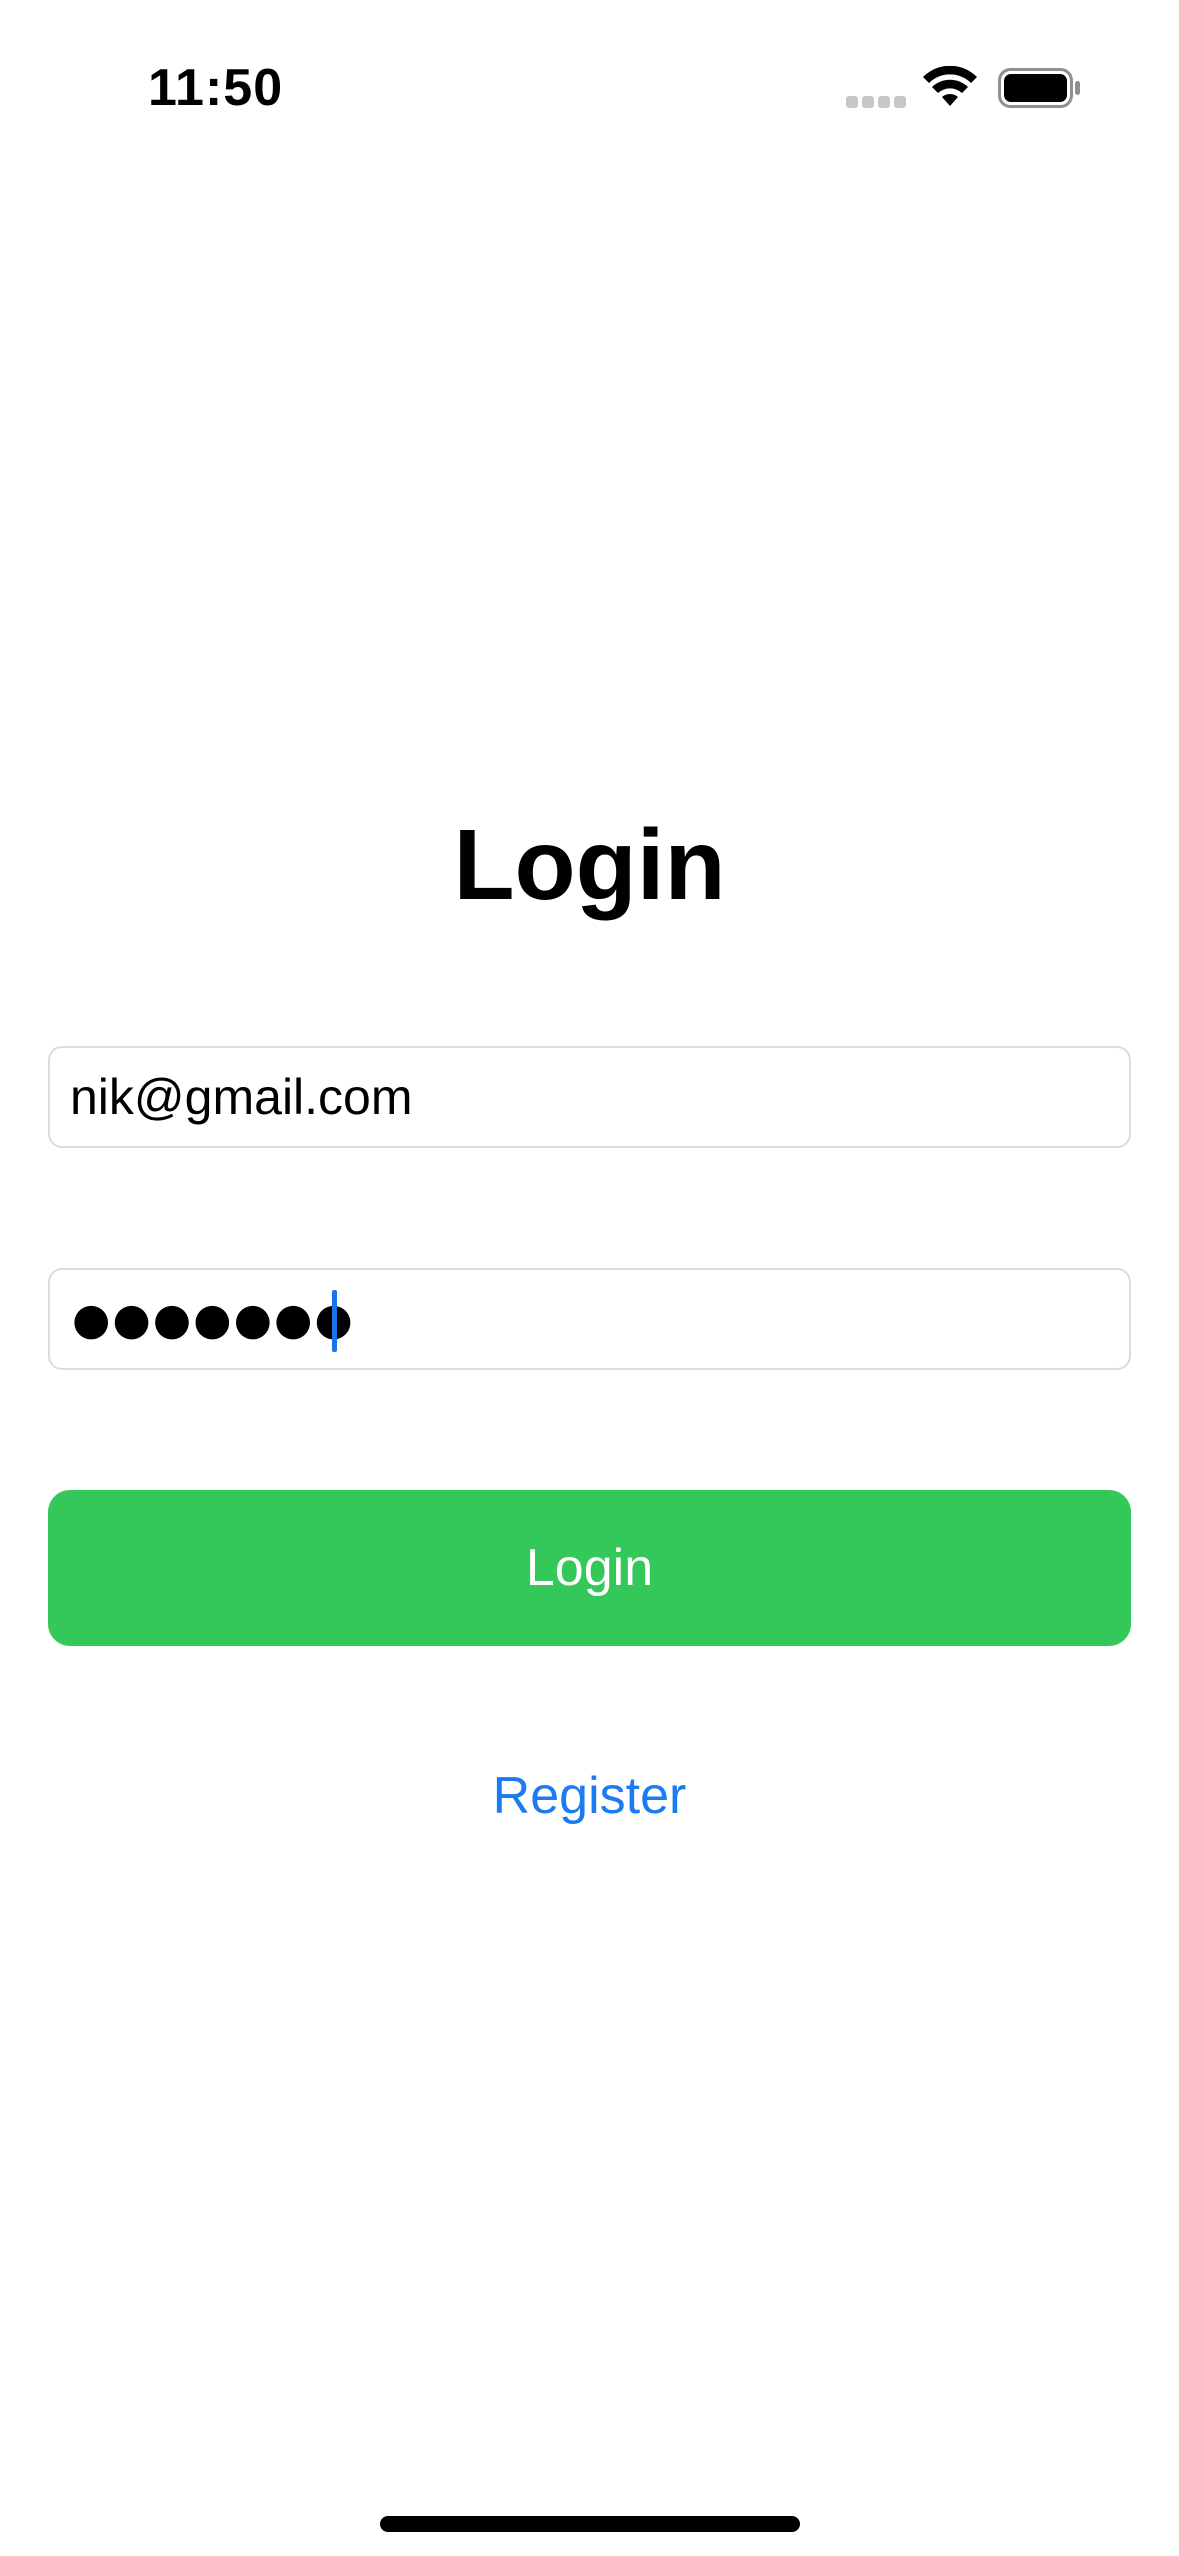 The width and height of the screenshot is (1179, 2556). Describe the element at coordinates (589, 1568) in the screenshot. I see `login-button: Login` at that location.